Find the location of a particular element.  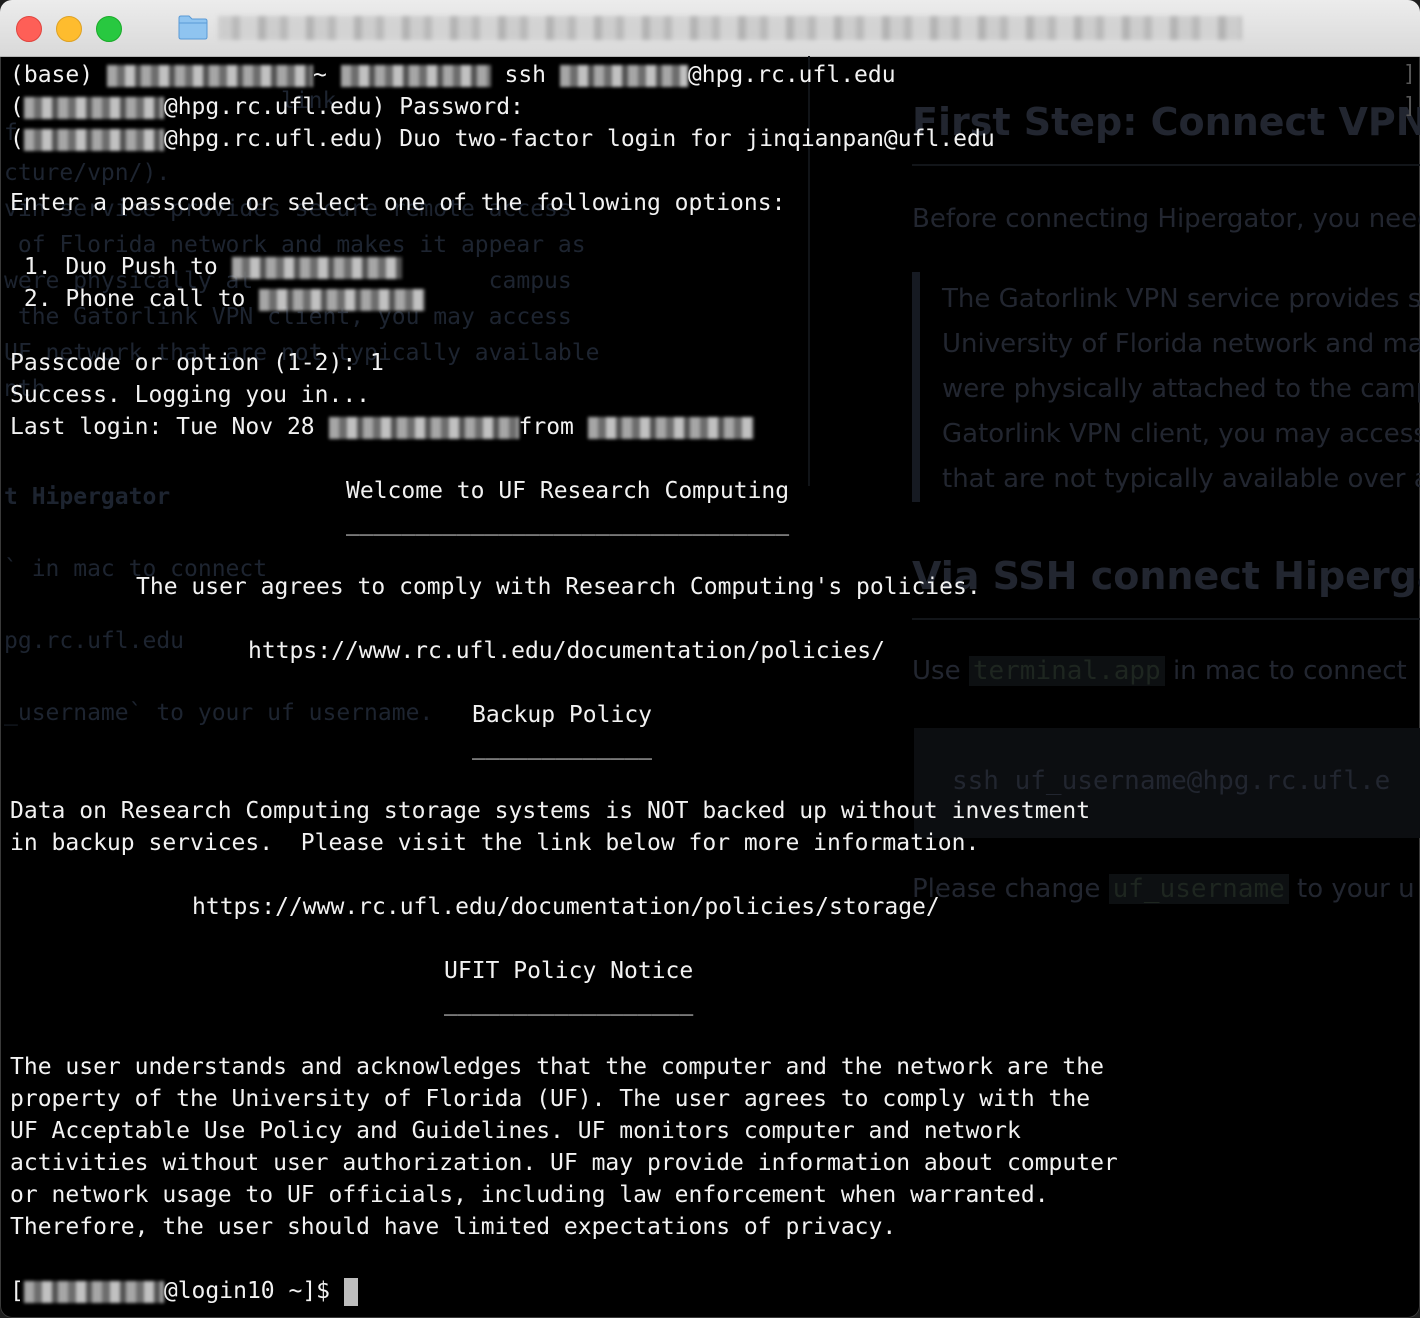

zoom-button is located at coordinates (109, 29).